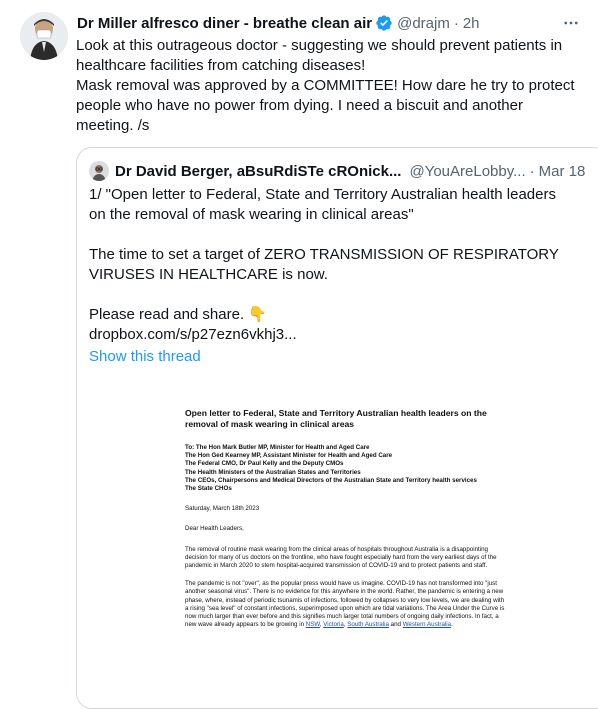 Image resolution: width=598 pixels, height=709 pixels. What do you see at coordinates (423, 23) in the screenshot?
I see `author-handle: @drajm` at bounding box center [423, 23].